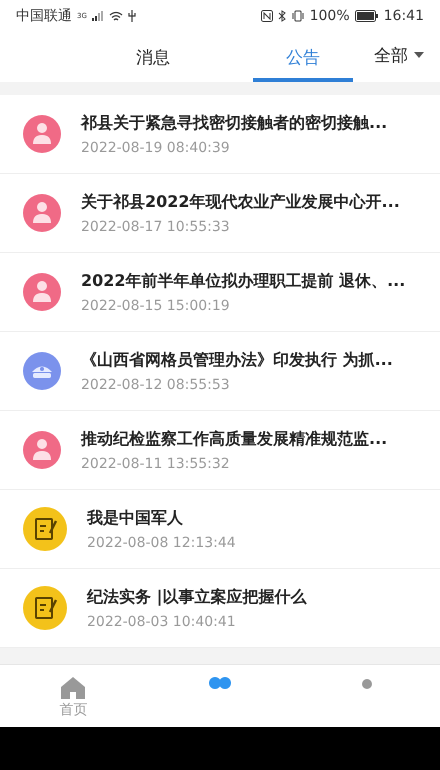 The height and width of the screenshot is (770, 440). What do you see at coordinates (44, 16) in the screenshot?
I see `carrier-name: 中国联通` at bounding box center [44, 16].